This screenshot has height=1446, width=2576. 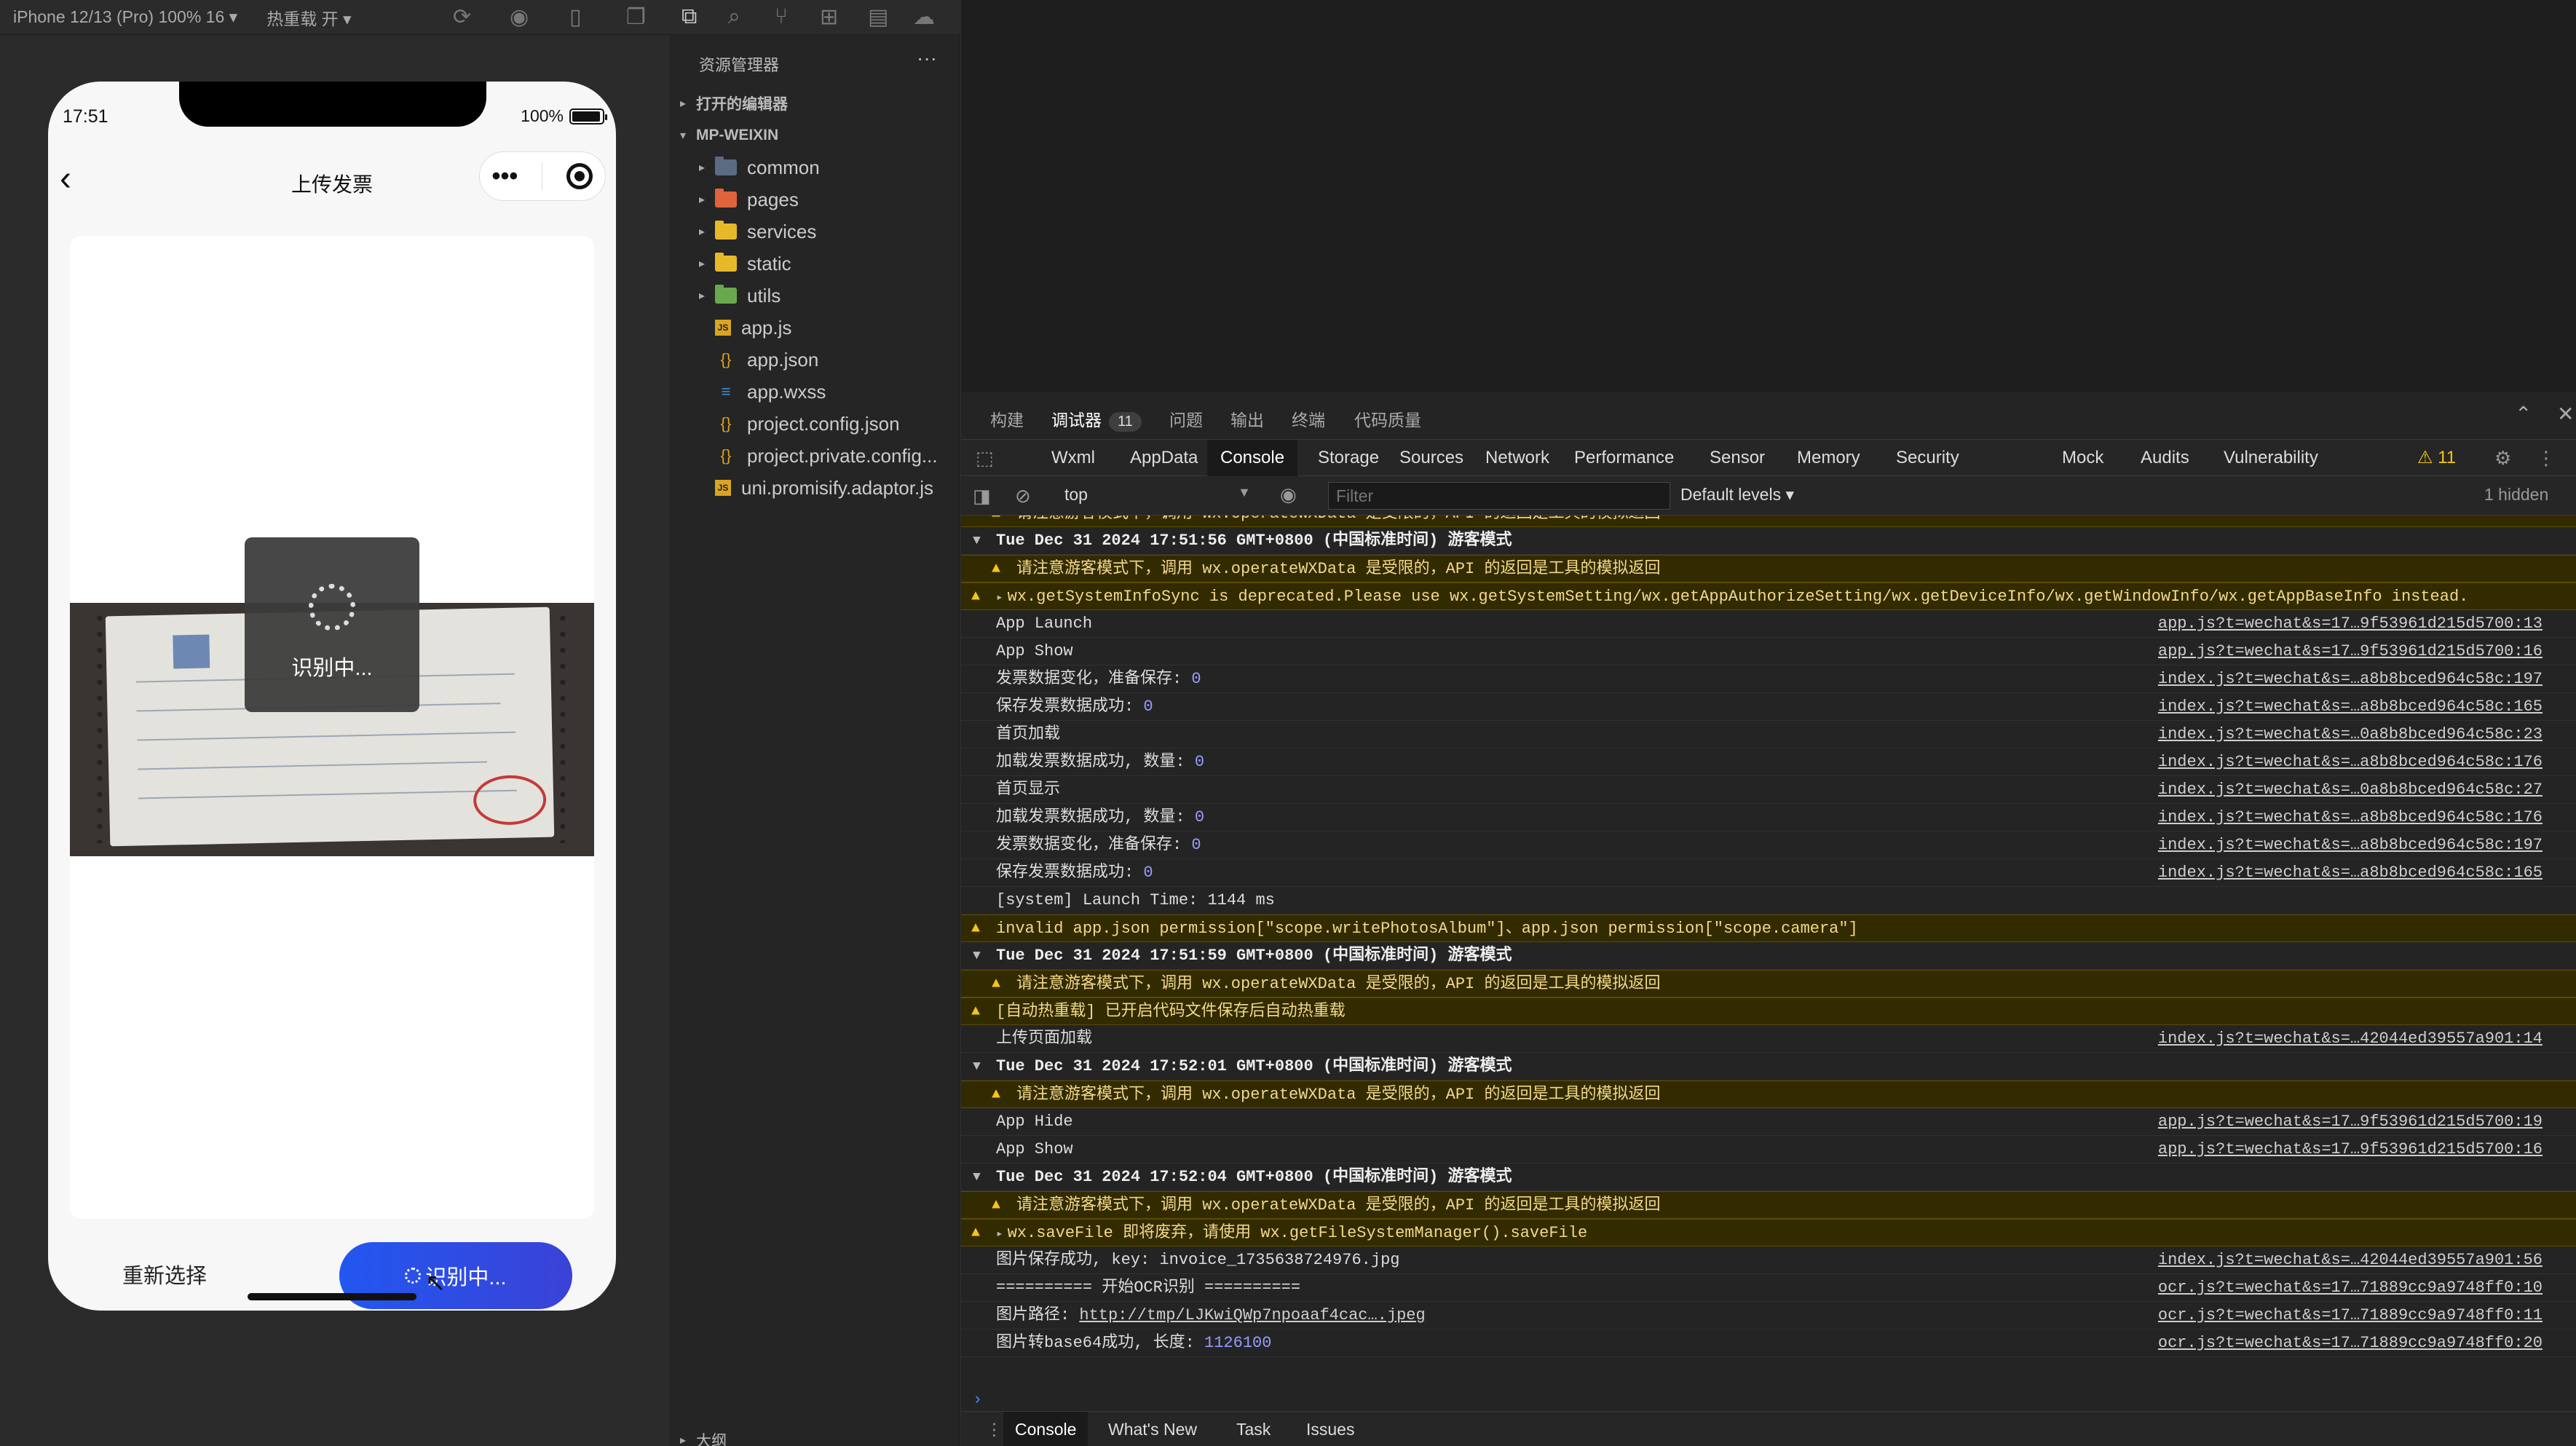 What do you see at coordinates (2271, 458) in the screenshot?
I see `tab-vulnerability: Vulnerability` at bounding box center [2271, 458].